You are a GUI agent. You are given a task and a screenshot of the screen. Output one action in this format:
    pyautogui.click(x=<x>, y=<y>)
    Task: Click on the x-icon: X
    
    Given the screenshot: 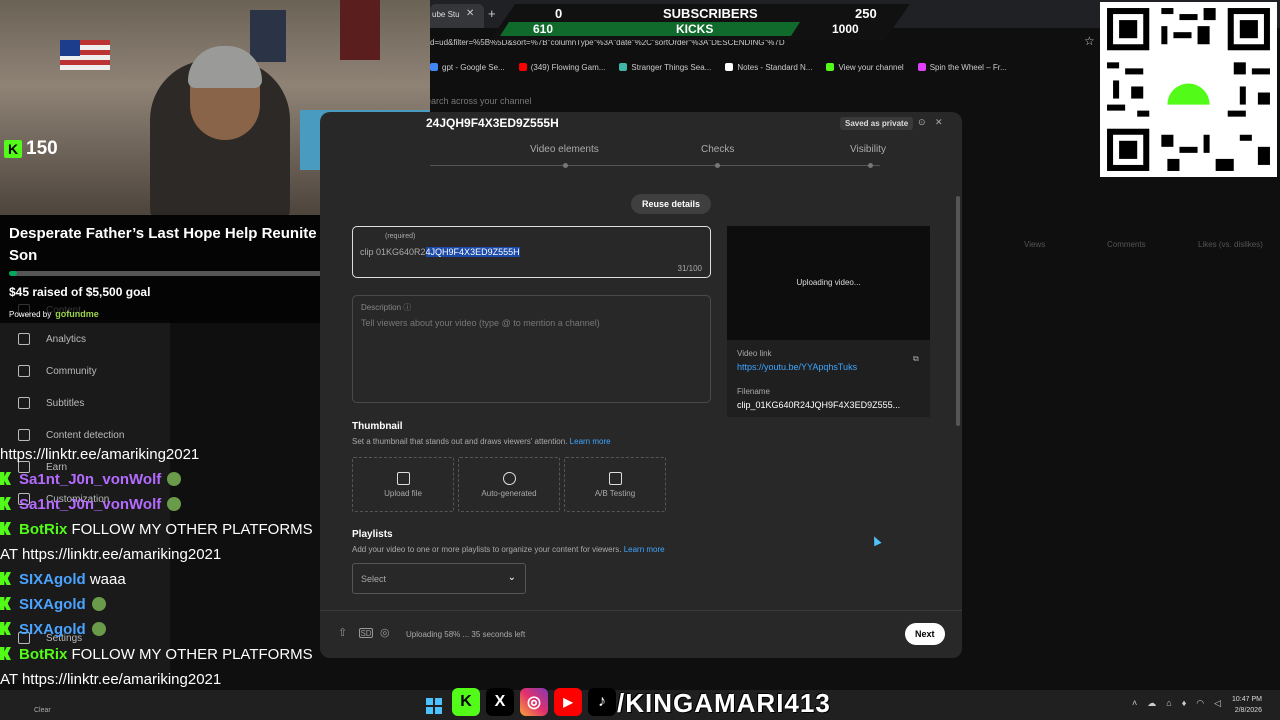 What is the action you would take?
    pyautogui.click(x=500, y=702)
    